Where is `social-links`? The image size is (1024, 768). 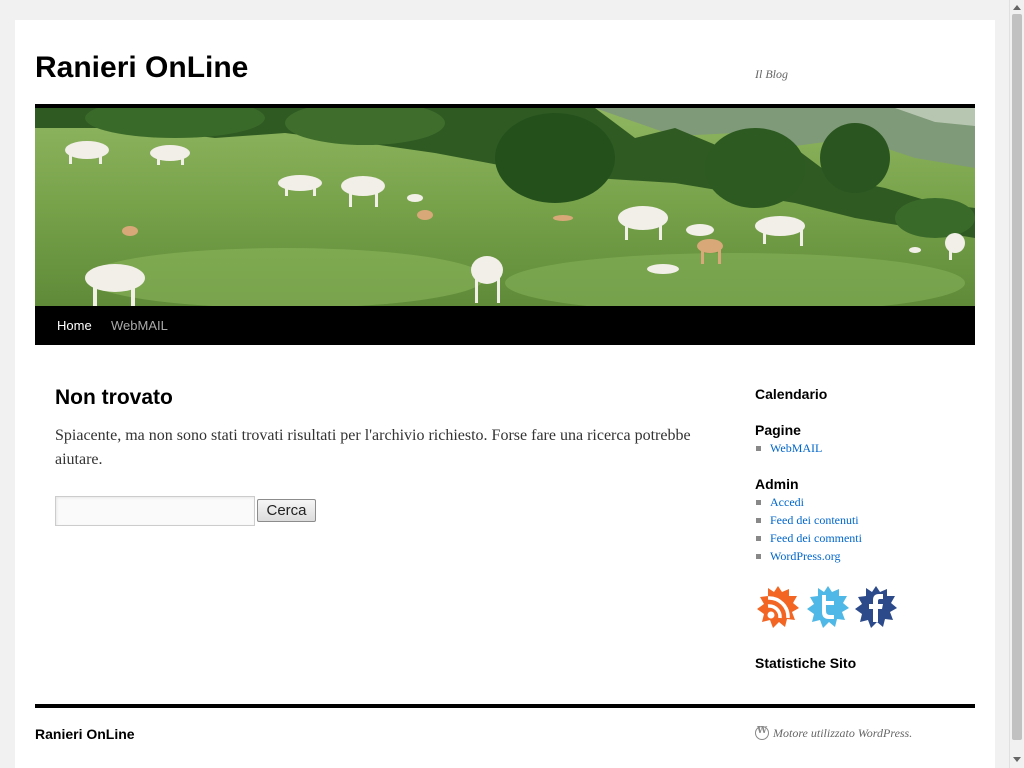
social-links is located at coordinates (830, 607).